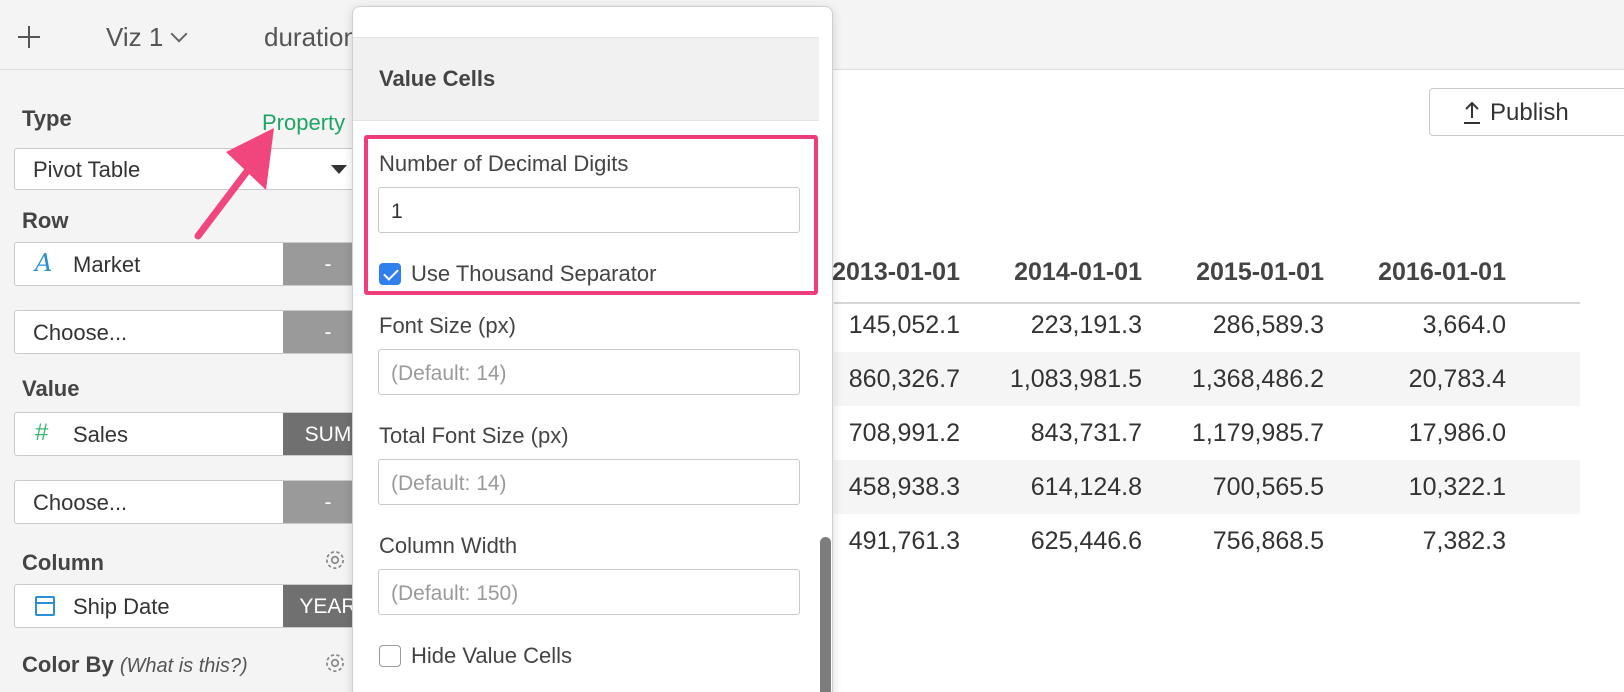 This screenshot has width=1624, height=692. What do you see at coordinates (87, 169) in the screenshot?
I see `chart-type-value: Pivot Table` at bounding box center [87, 169].